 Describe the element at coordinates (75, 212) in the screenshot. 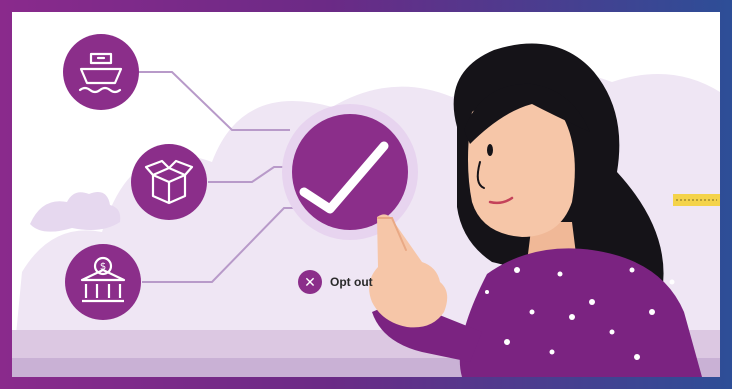

I see `background-cloud-left` at that location.